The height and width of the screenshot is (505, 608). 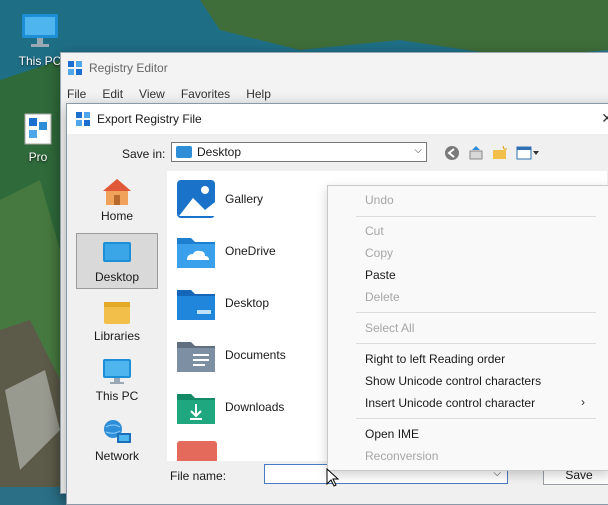 I want to click on save-in-value: Desktop, so click(x=219, y=152).